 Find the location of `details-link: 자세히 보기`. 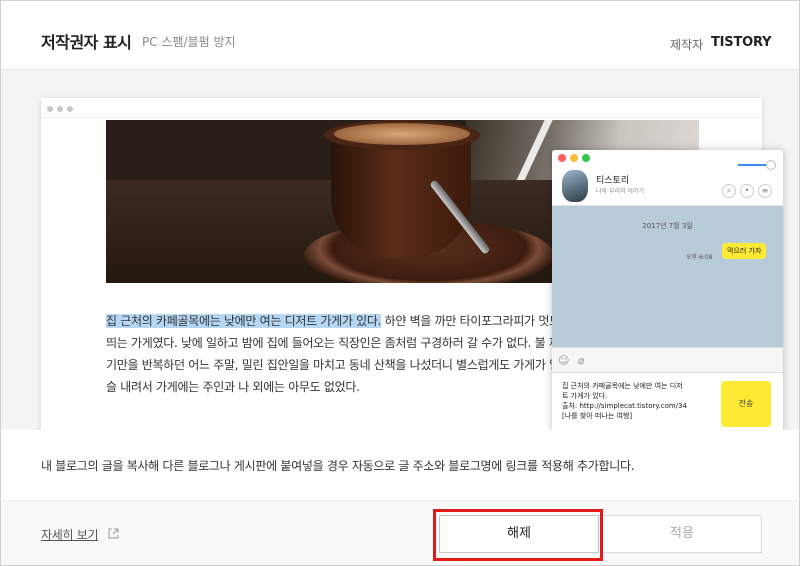

details-link: 자세히 보기 is located at coordinates (70, 534).